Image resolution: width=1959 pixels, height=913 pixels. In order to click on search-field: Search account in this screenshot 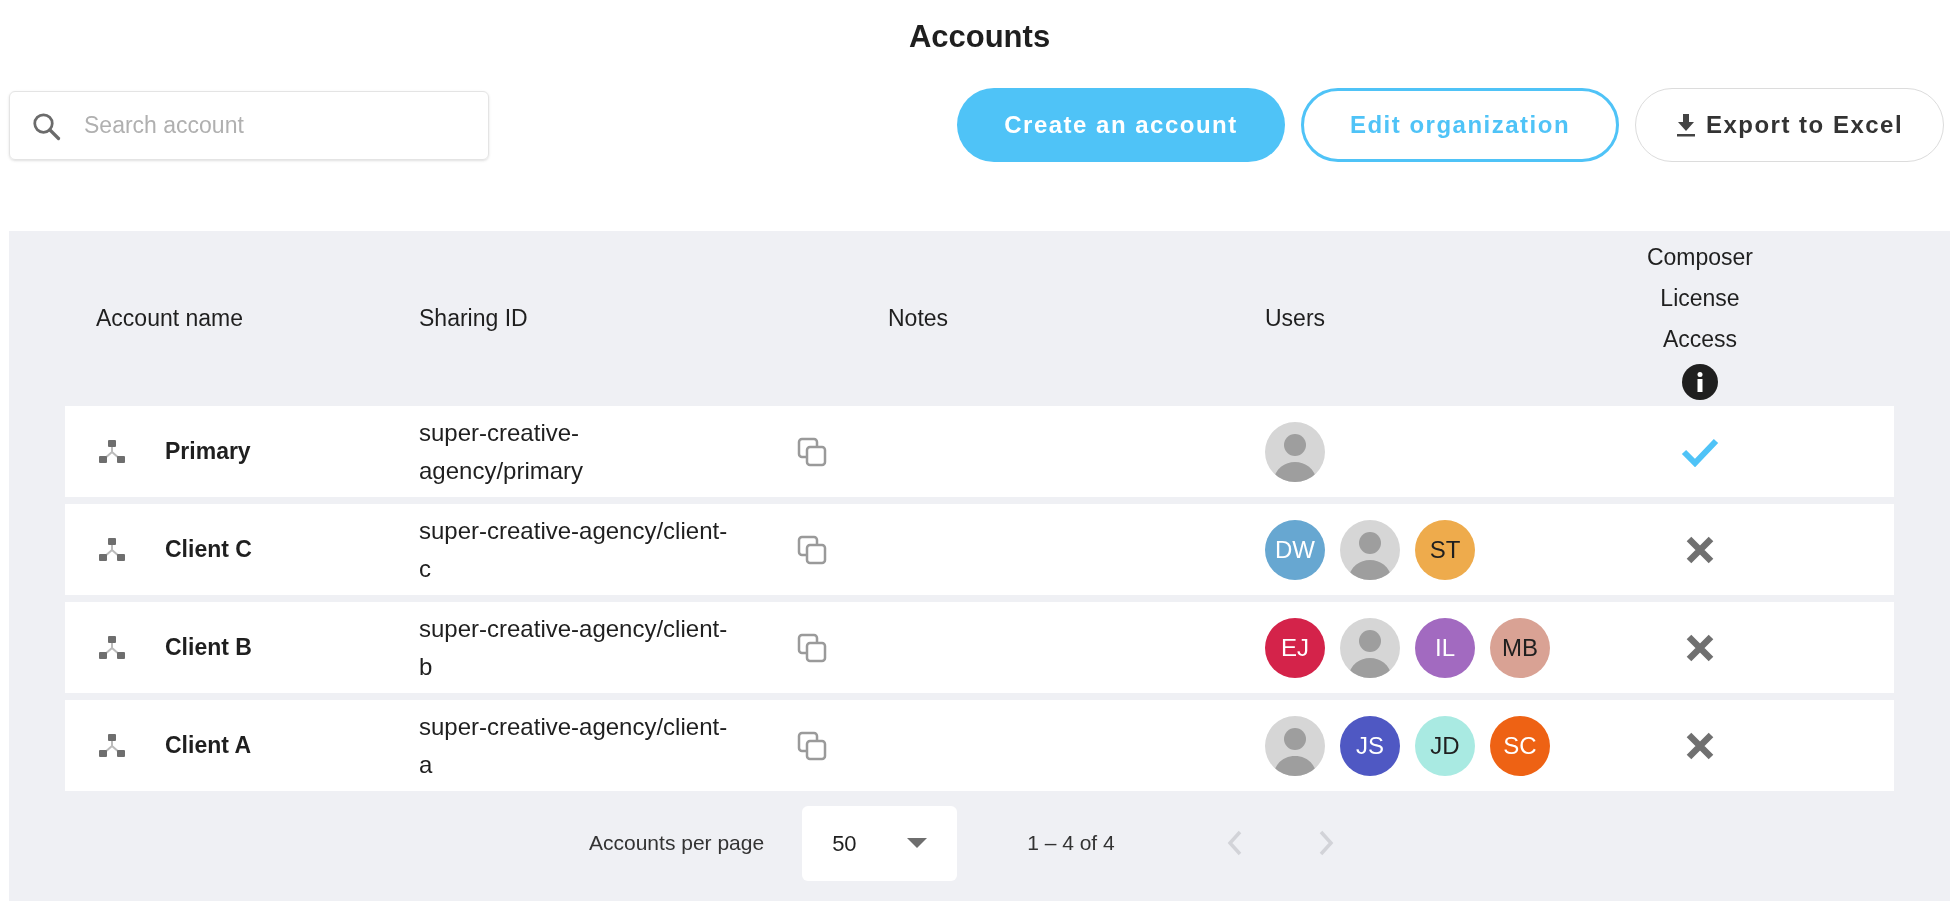, I will do `click(249, 125)`.